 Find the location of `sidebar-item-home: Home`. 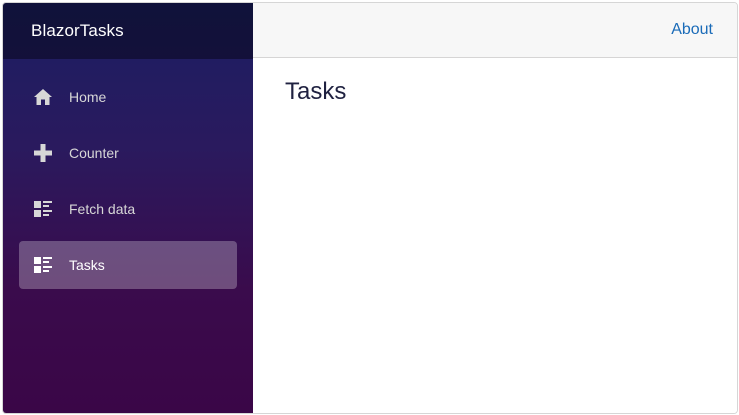

sidebar-item-home: Home is located at coordinates (128, 97).